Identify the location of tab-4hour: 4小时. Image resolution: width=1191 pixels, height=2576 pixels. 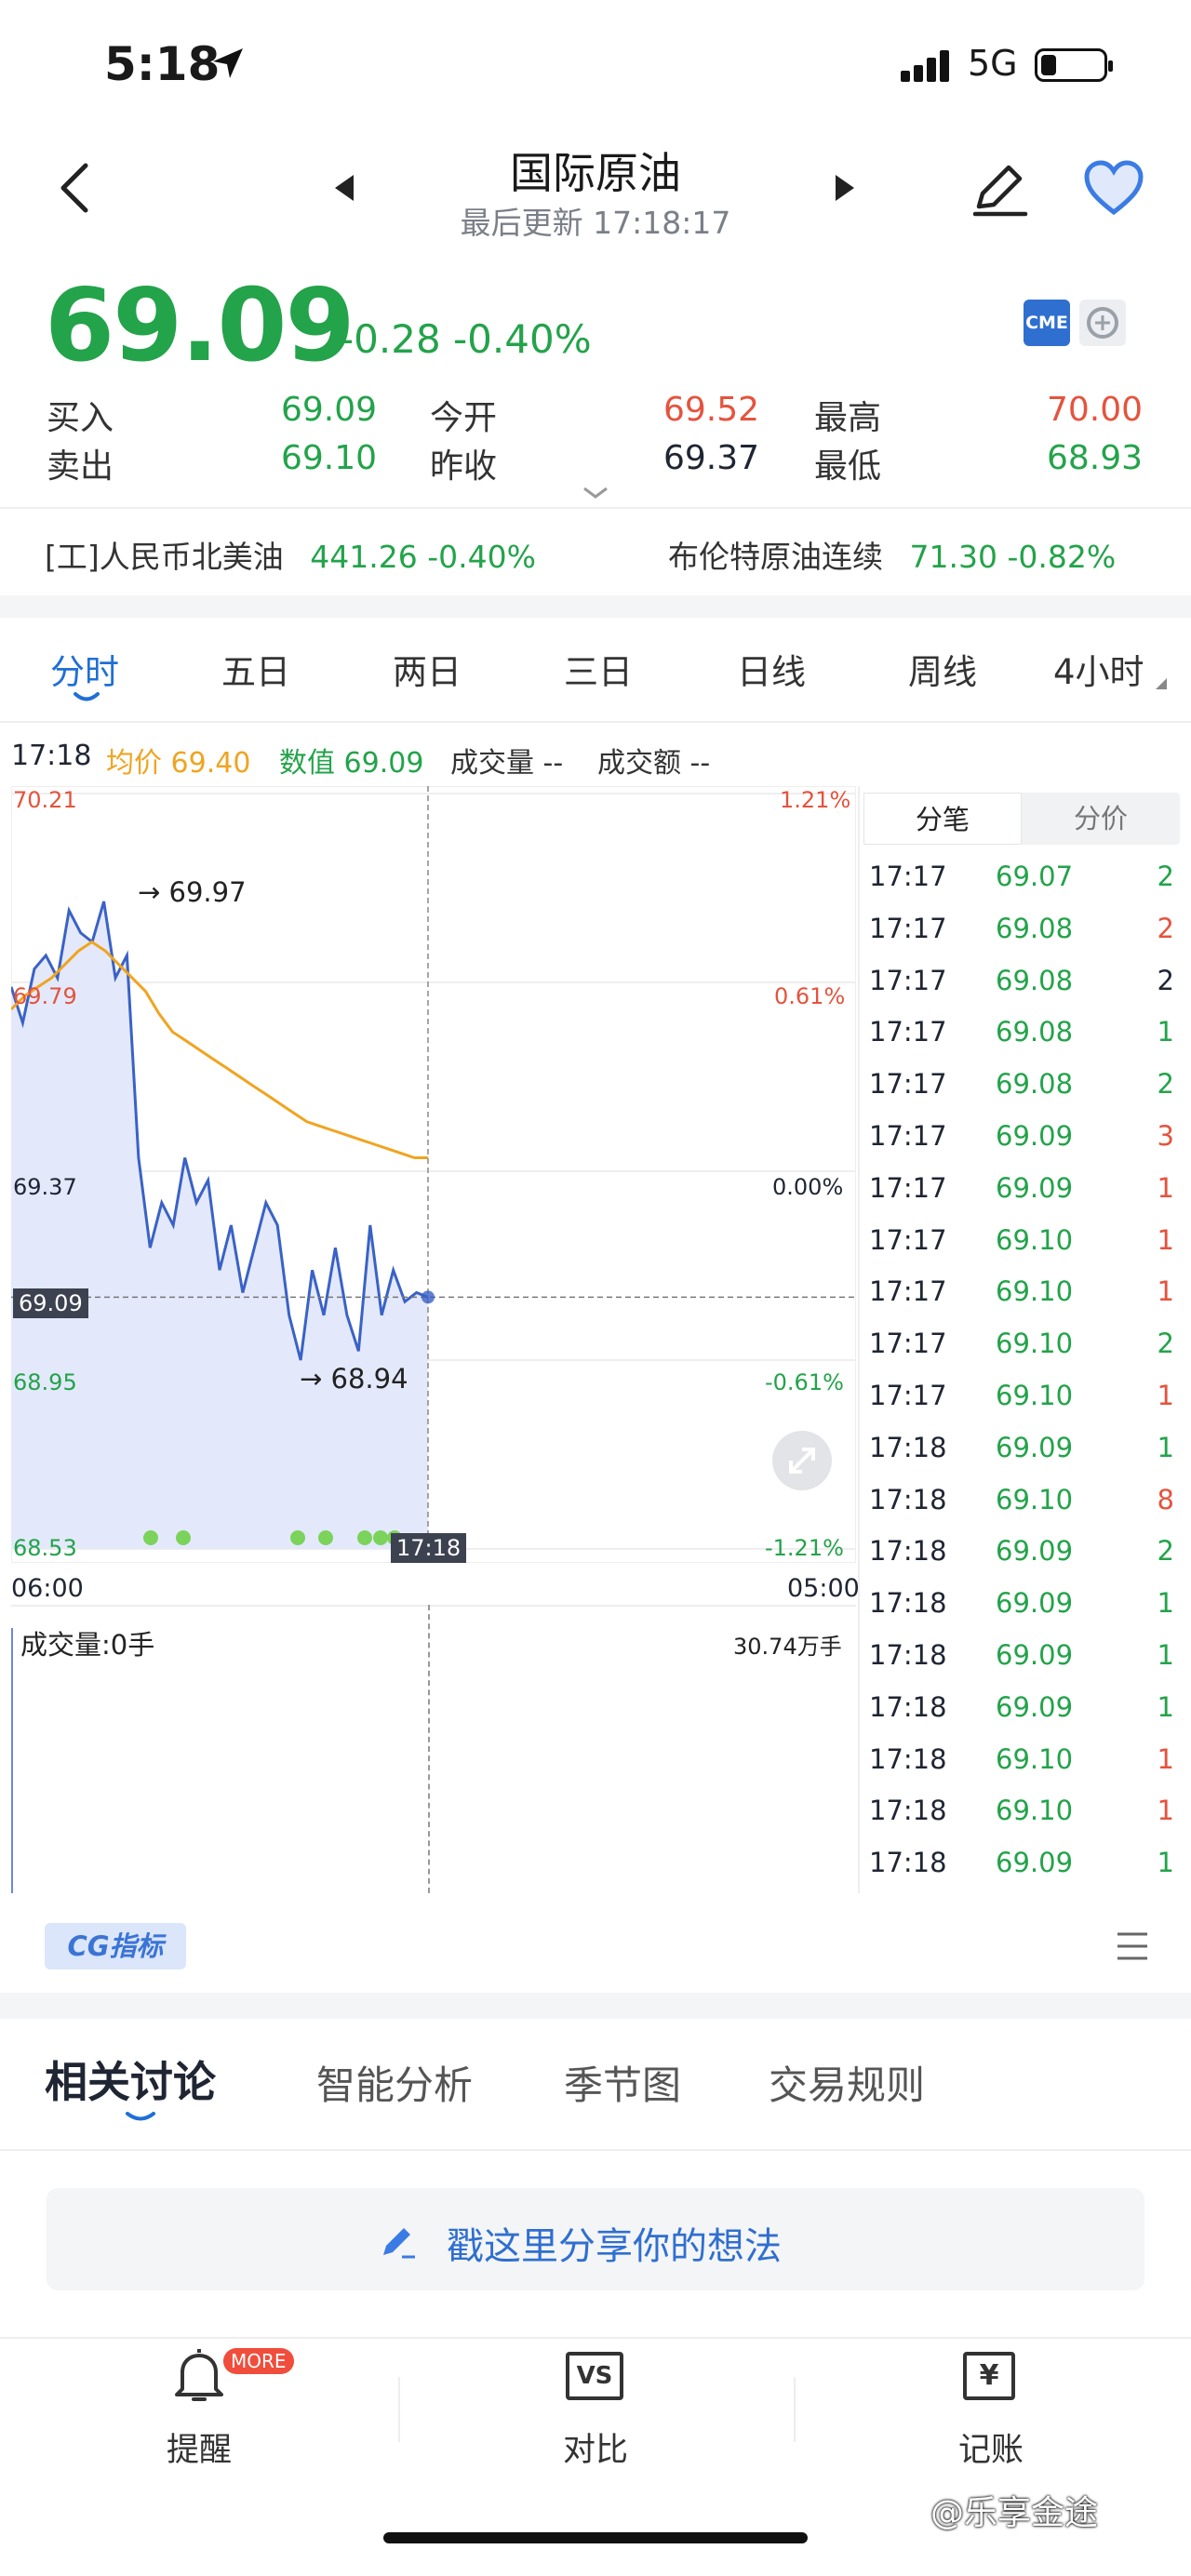
(1098, 669).